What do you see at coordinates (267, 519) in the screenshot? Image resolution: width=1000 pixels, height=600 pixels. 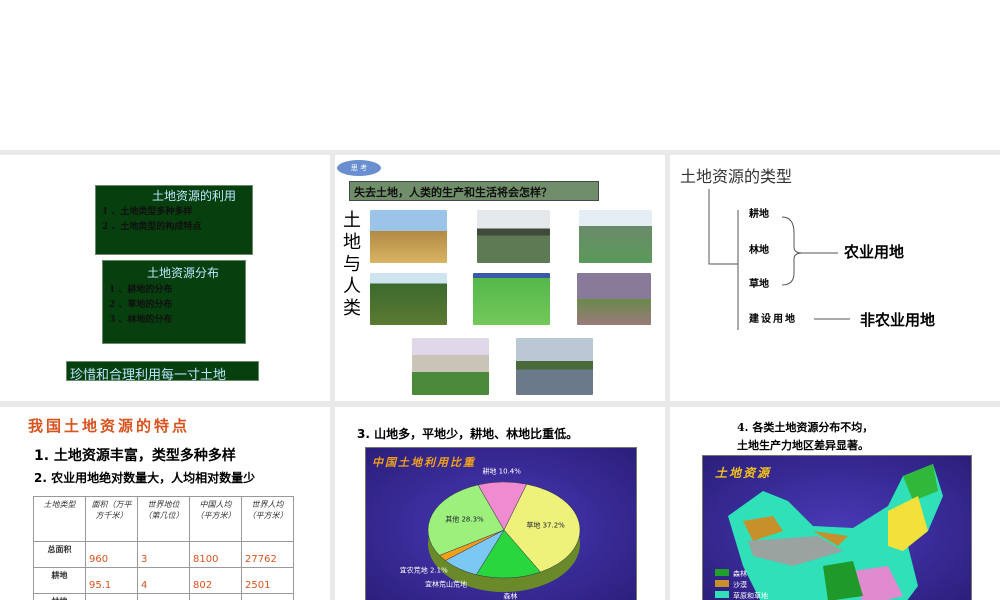 I see `table-header: 世界人均（平方米）` at bounding box center [267, 519].